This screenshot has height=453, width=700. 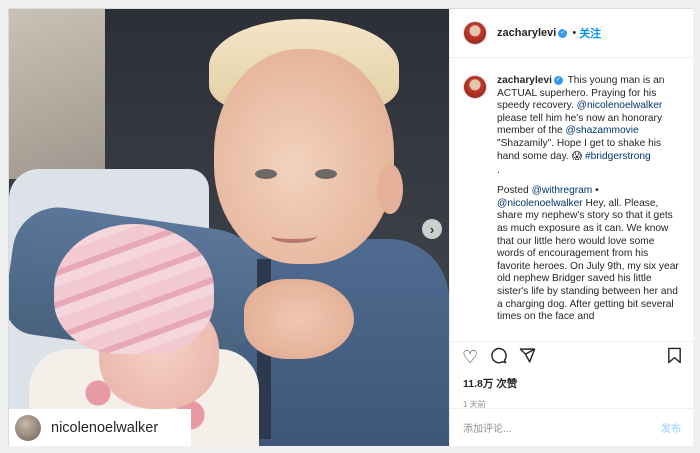 I want to click on chevron-right-icon: ›, so click(x=432, y=229).